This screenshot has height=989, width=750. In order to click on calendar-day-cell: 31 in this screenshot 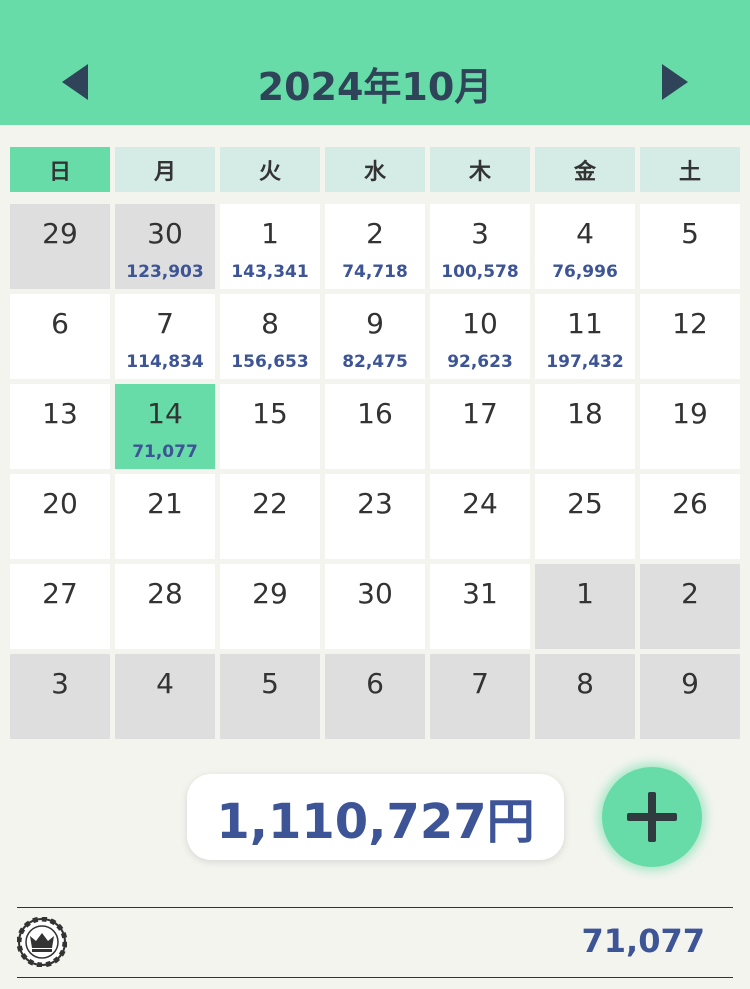, I will do `click(480, 606)`.